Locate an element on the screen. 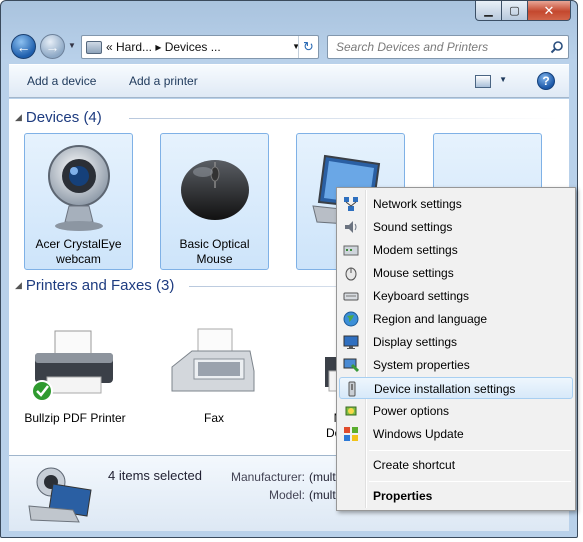 This screenshot has height=542, width=583. selection-count: 4 items selected is located at coordinates (155, 475).